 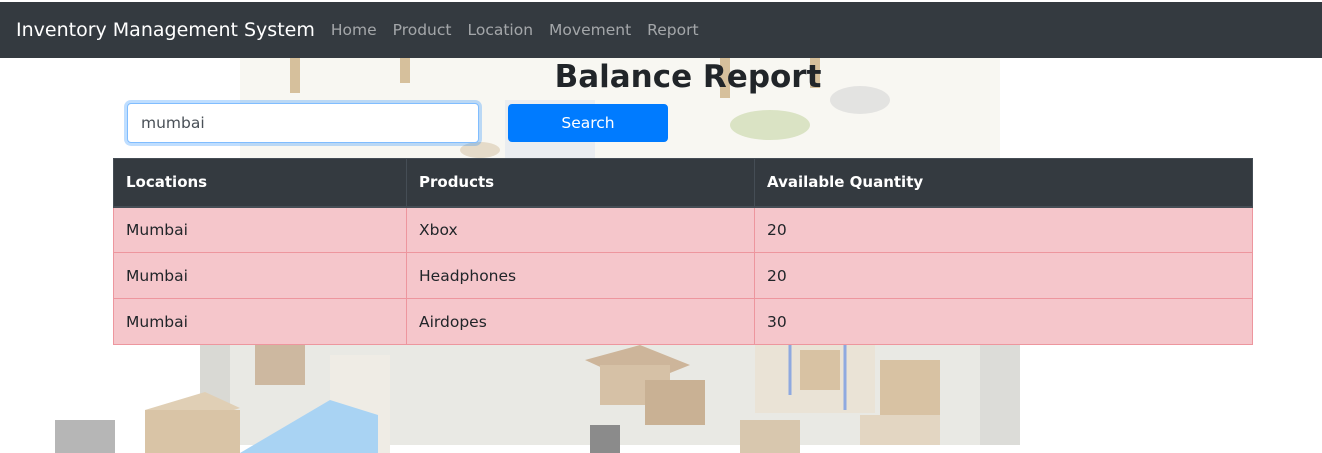 What do you see at coordinates (422, 30) in the screenshot?
I see `nav-link-product: Product` at bounding box center [422, 30].